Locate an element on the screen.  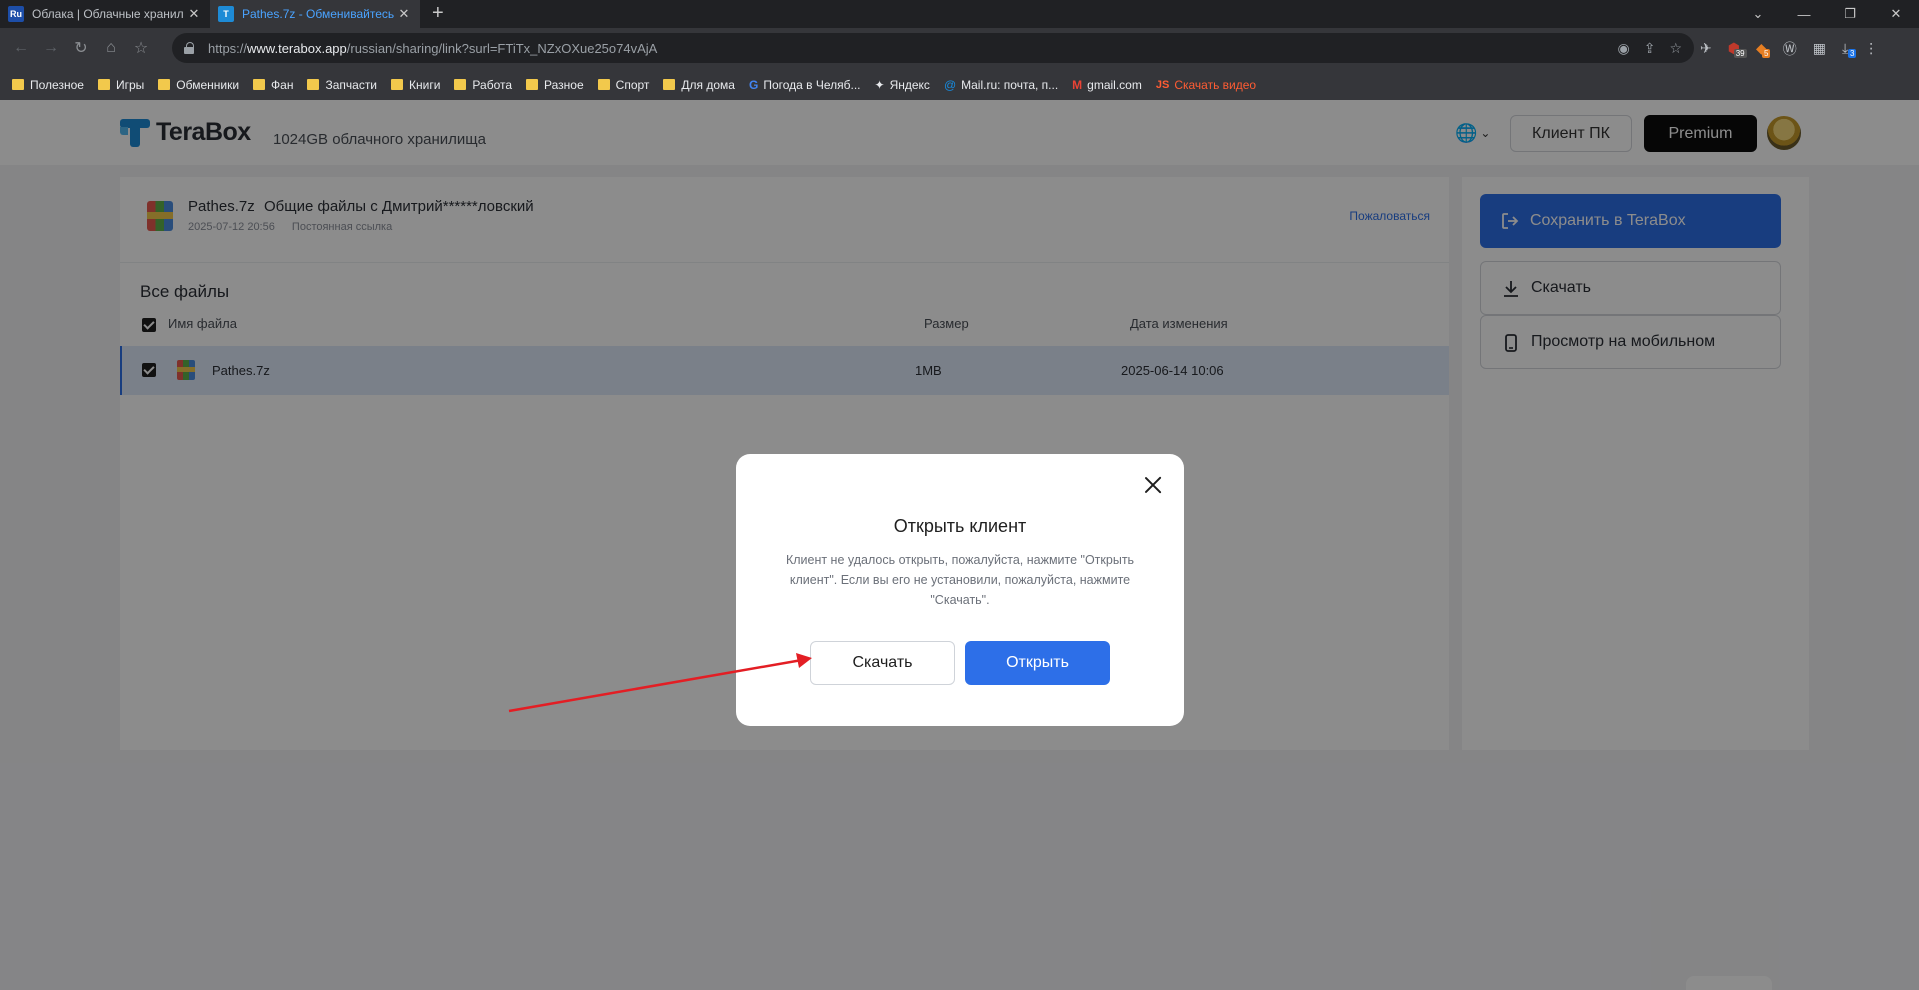
annotation-arrow is located at coordinates (660, 683).